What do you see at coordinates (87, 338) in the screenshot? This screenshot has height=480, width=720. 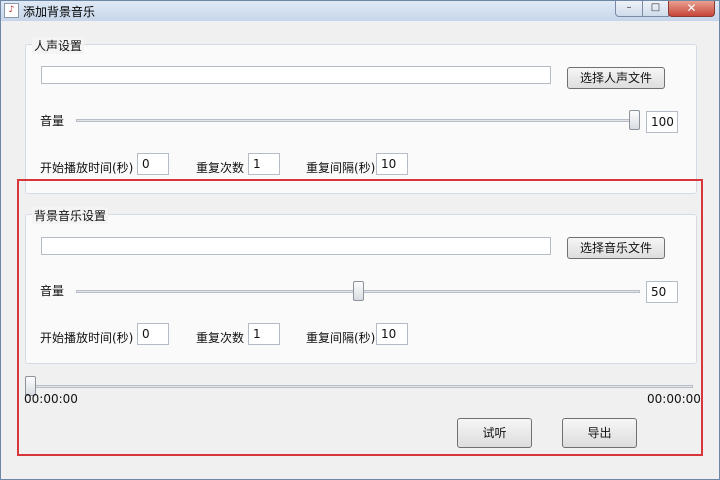 I see `bgm-start-time-label: 开始播放时间(秒)` at bounding box center [87, 338].